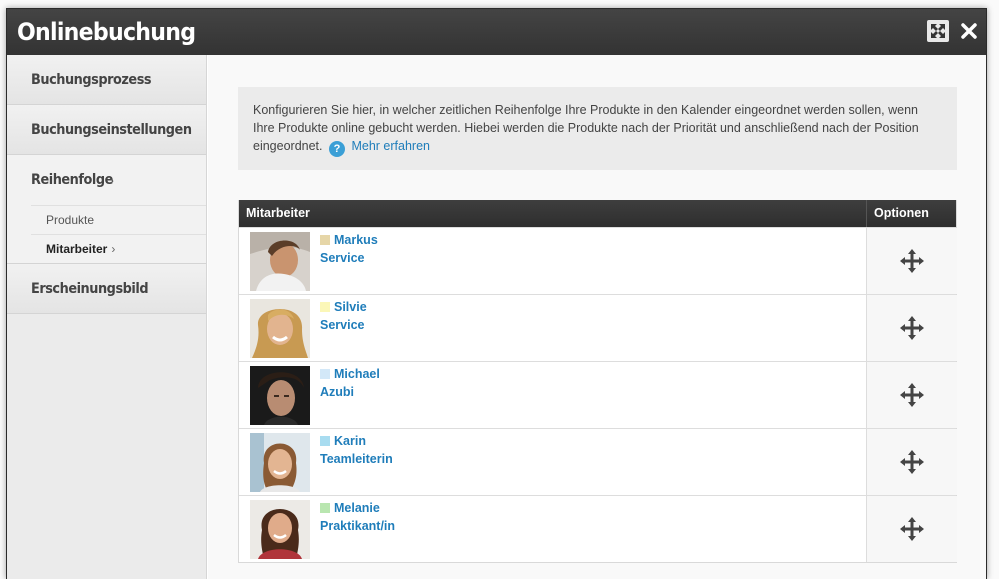 The height and width of the screenshot is (579, 999). What do you see at coordinates (598, 260) in the screenshot?
I see `table-row: Markus Service` at bounding box center [598, 260].